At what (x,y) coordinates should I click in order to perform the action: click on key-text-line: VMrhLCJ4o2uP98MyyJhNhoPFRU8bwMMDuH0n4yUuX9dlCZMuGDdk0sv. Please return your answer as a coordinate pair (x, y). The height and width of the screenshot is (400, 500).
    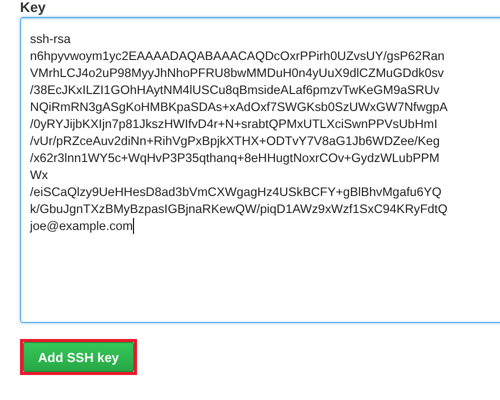
    Looking at the image, I should click on (237, 73).